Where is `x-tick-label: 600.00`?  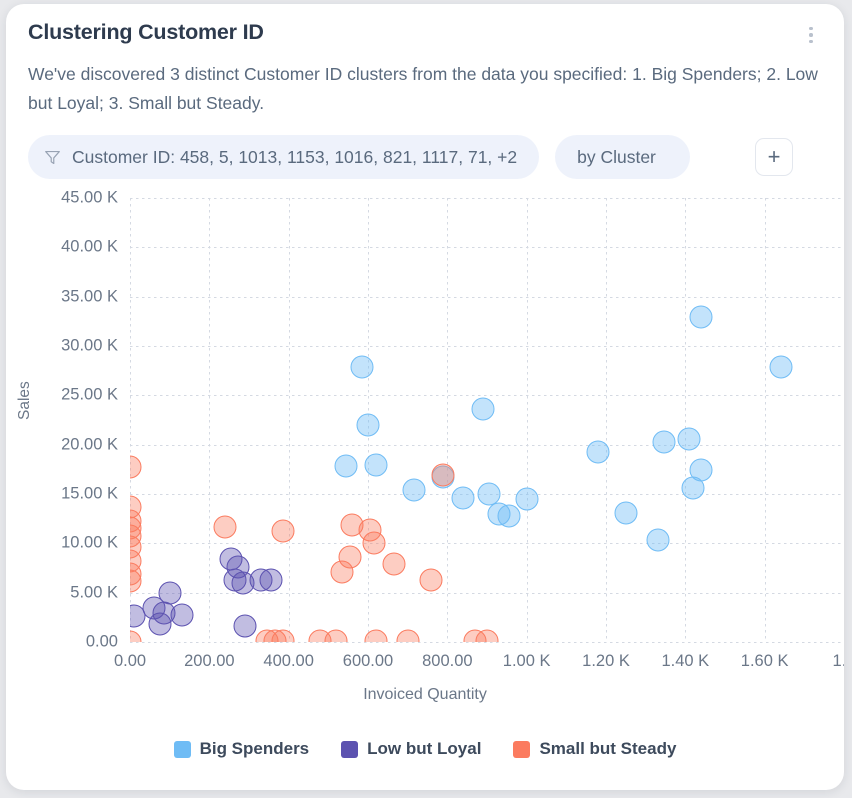 x-tick-label: 600.00 is located at coordinates (368, 661).